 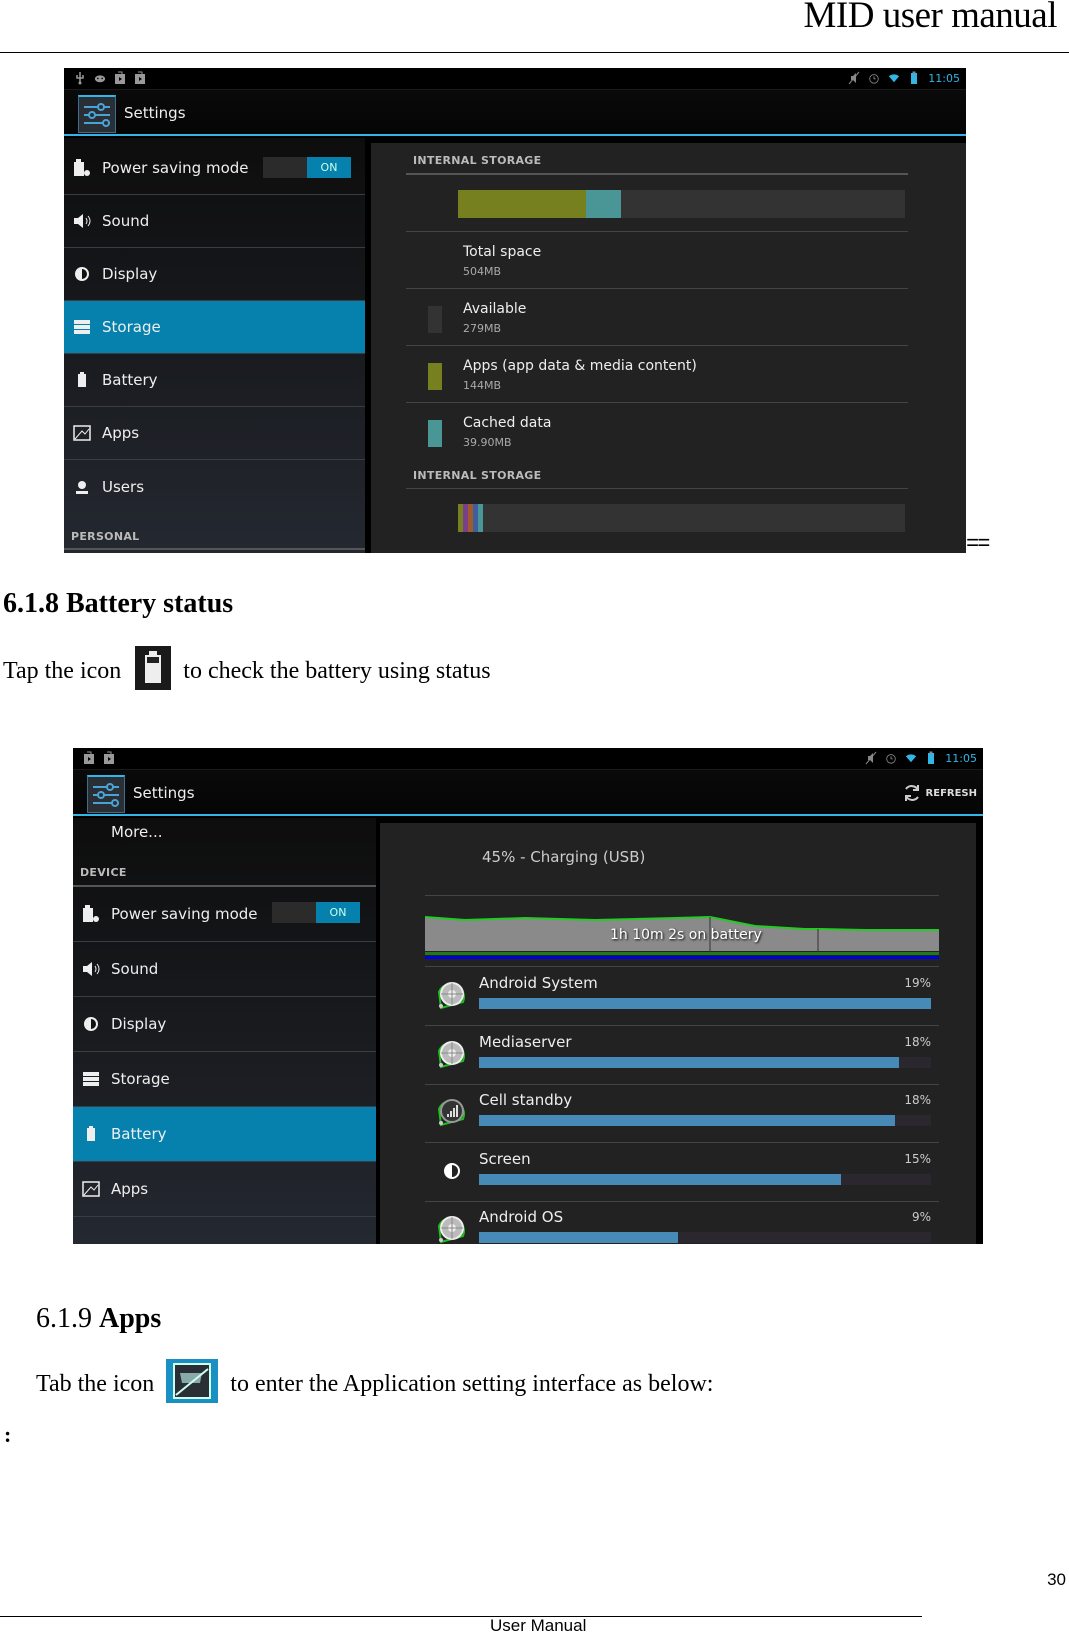 What do you see at coordinates (487, 442) in the screenshot?
I see `cached-data-value: 39.90MB` at bounding box center [487, 442].